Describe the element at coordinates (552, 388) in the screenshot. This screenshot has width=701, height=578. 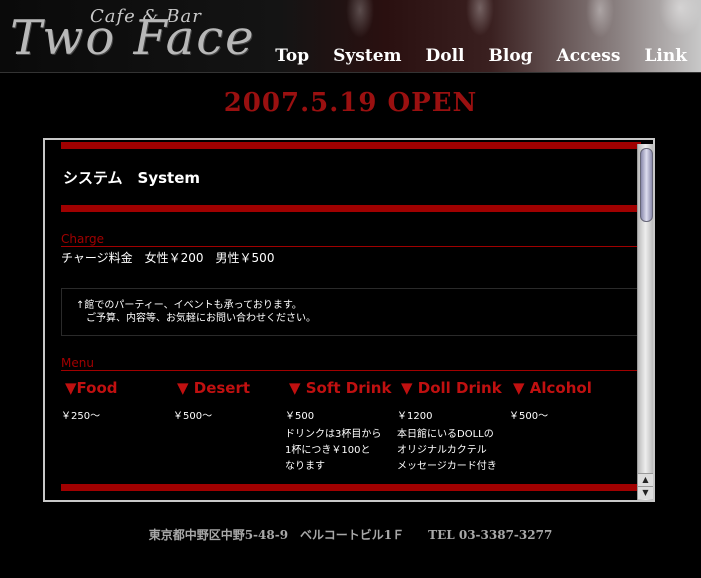
I see `menu-item-name: ▼ Alcohol` at that location.